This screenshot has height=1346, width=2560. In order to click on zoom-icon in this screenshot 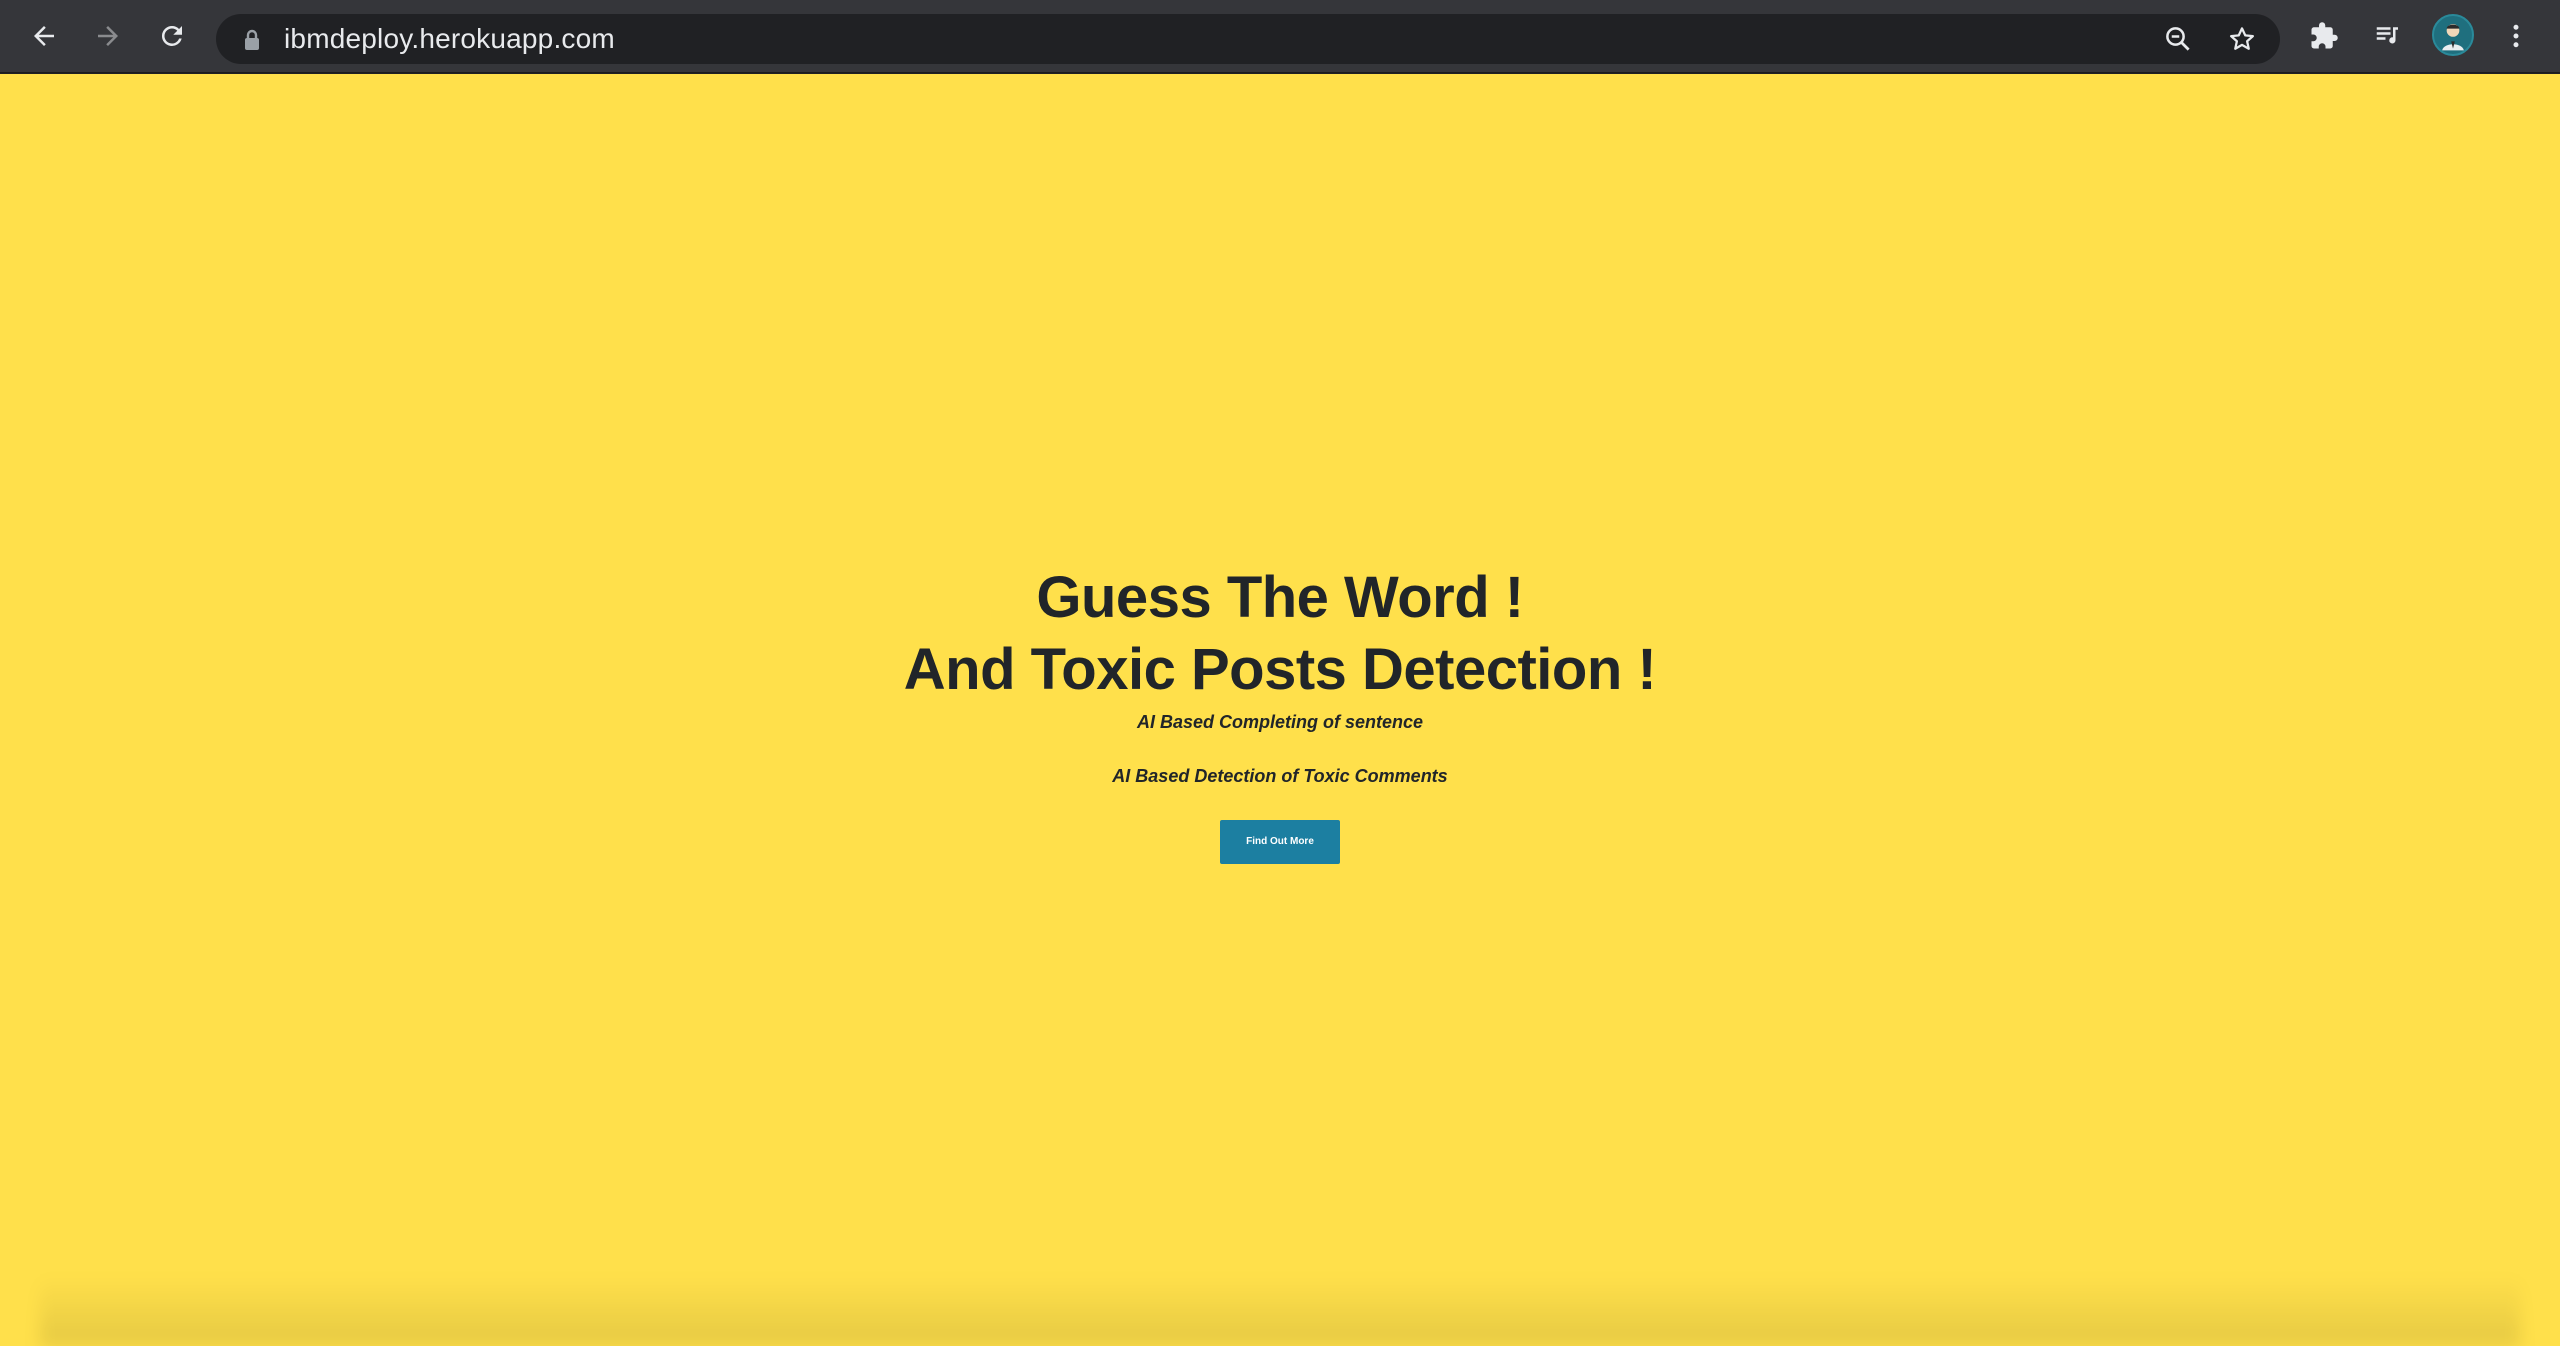, I will do `click(2178, 39)`.